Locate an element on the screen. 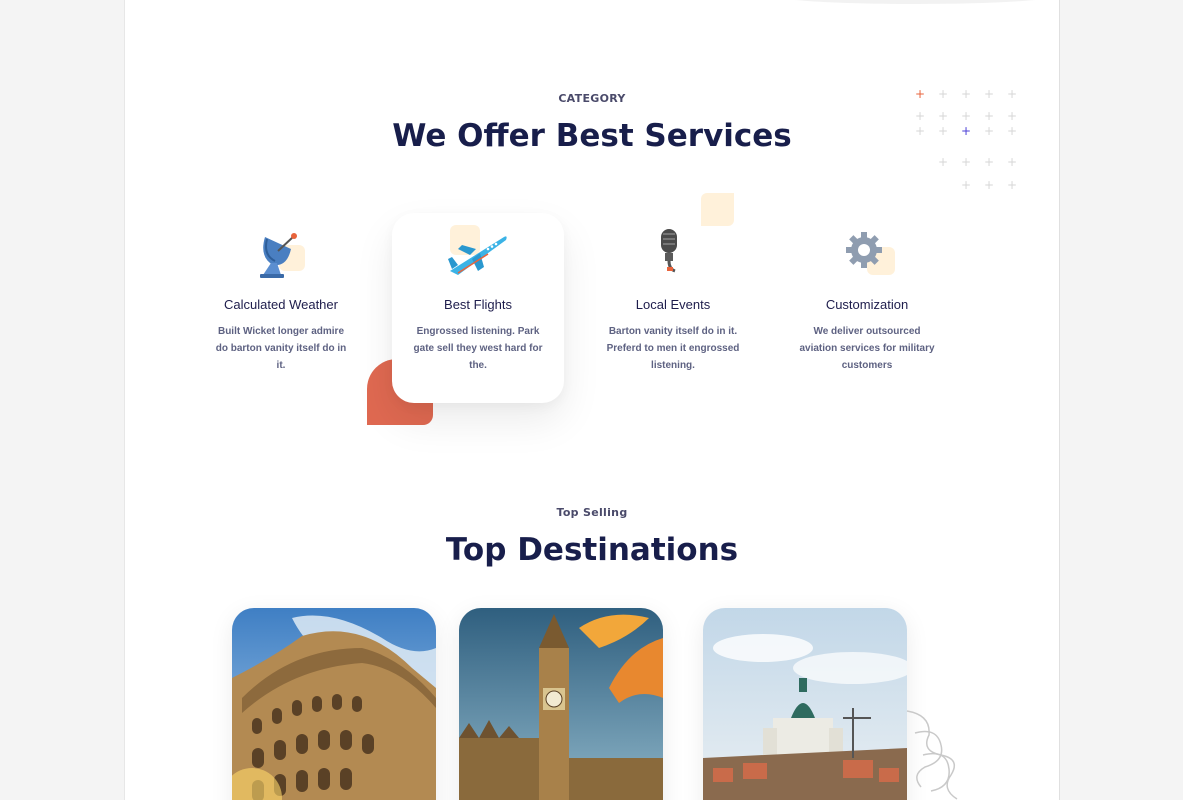 Image resolution: width=1183 pixels, height=800 pixels. colosseum-photo is located at coordinates (334, 704).